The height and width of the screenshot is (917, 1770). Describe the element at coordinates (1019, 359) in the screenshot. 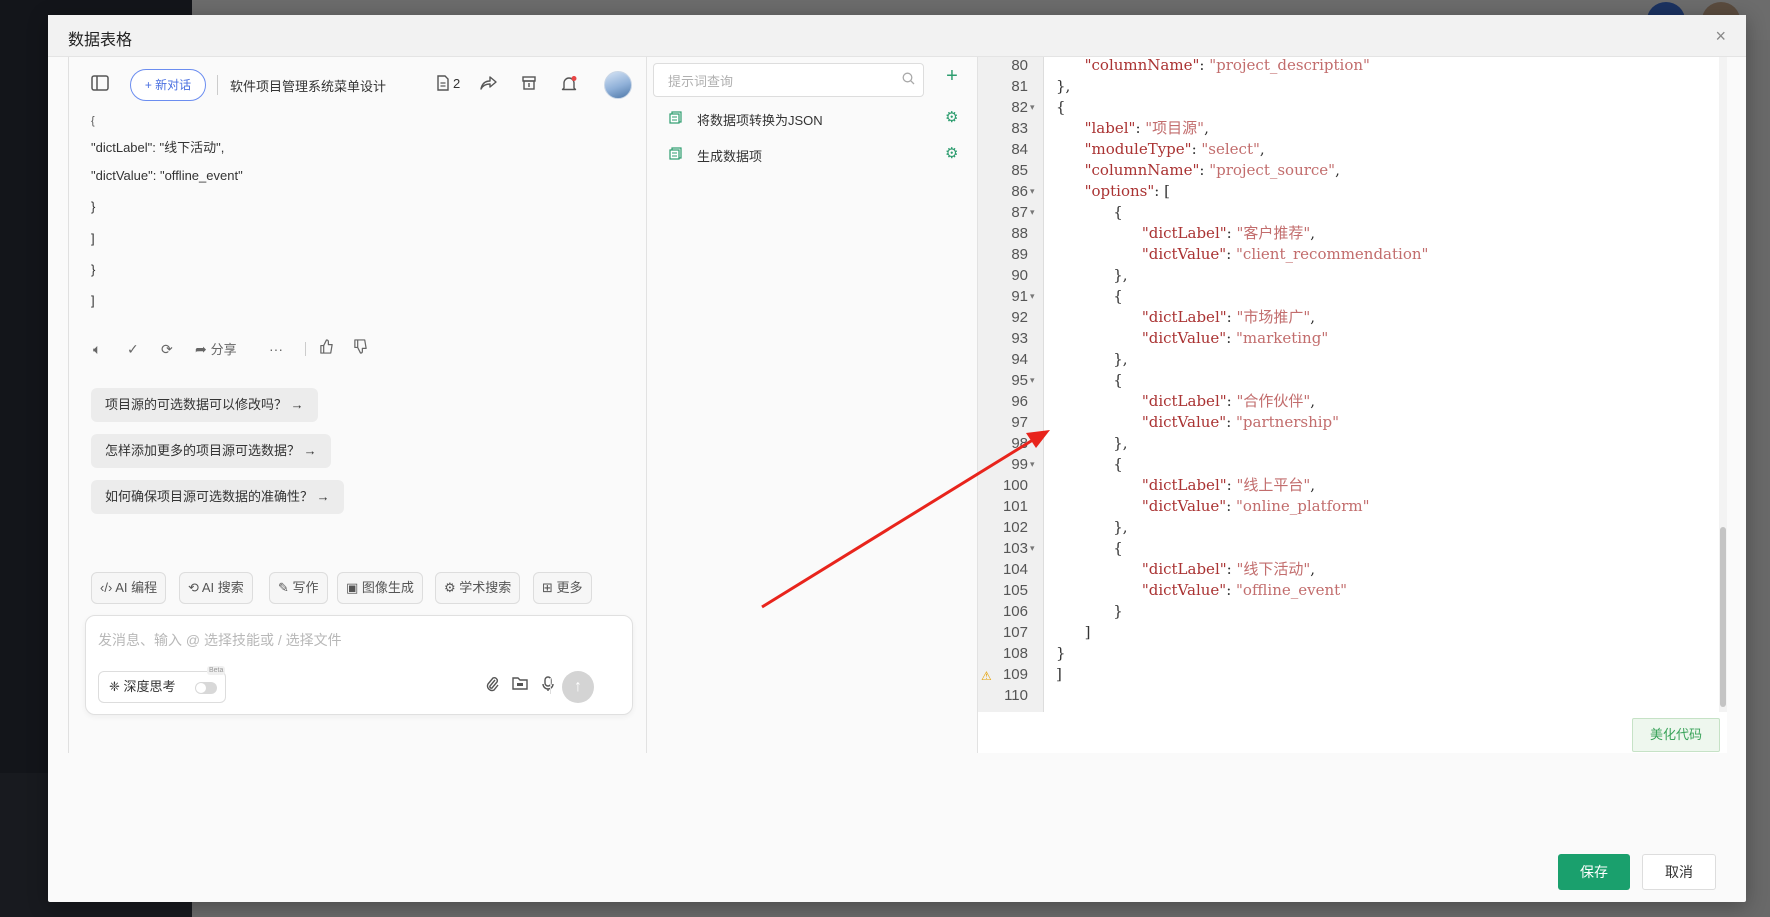

I see `line-number: 94` at that location.